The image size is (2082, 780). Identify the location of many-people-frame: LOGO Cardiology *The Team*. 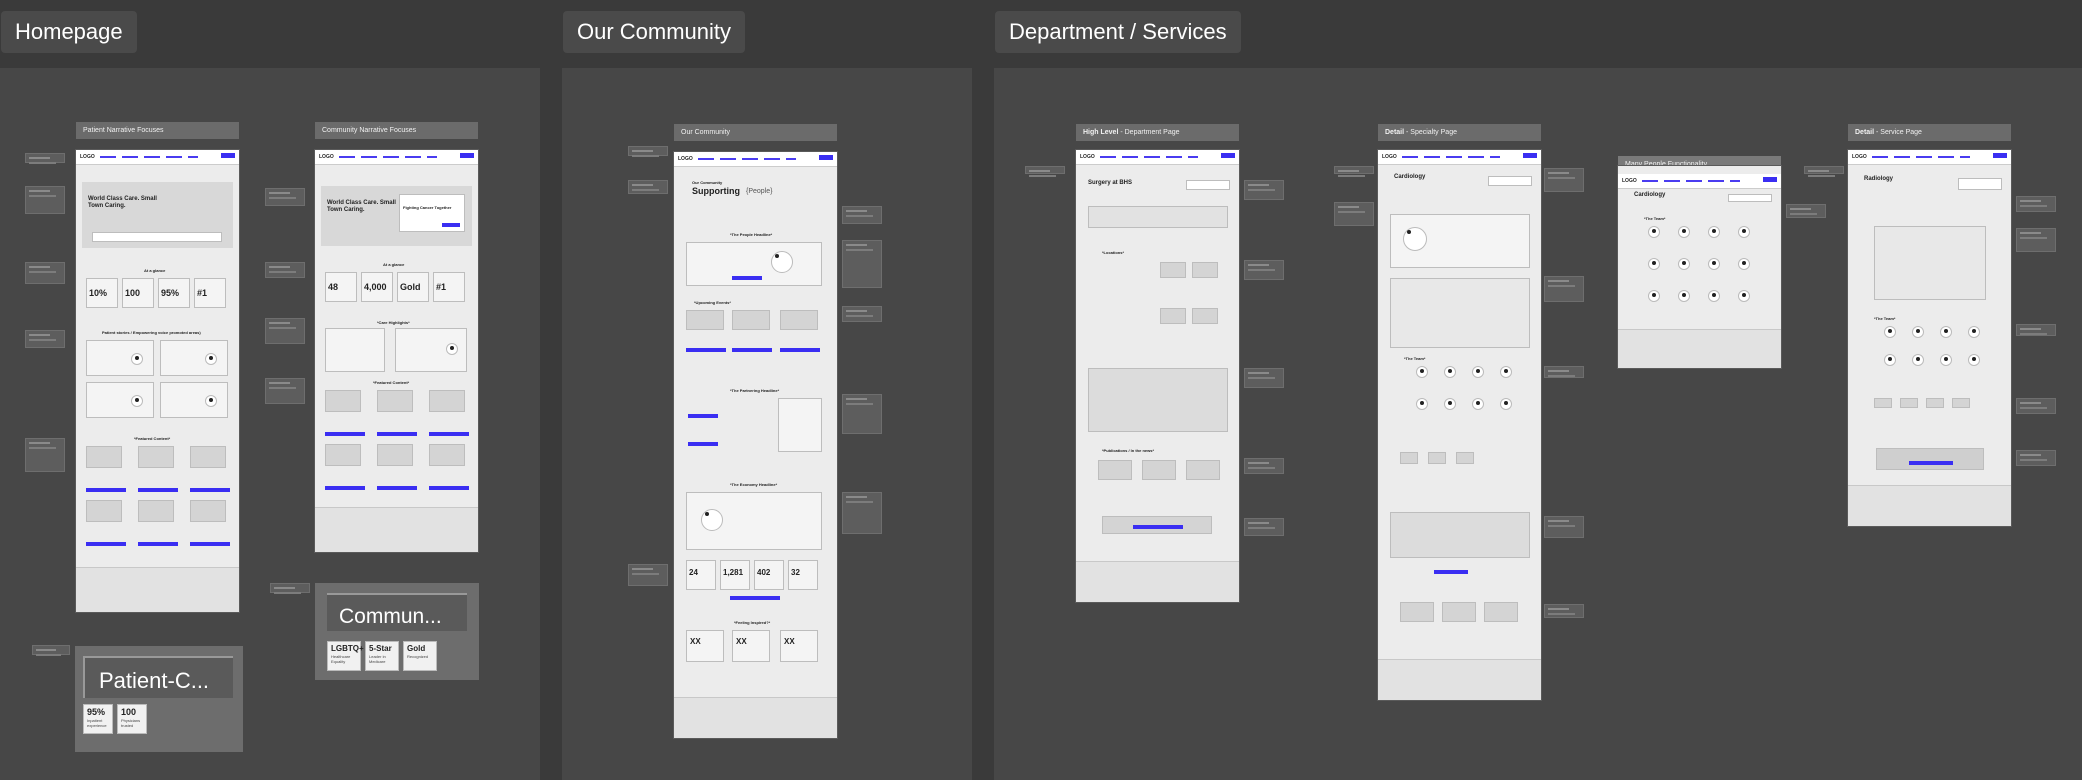
(1699, 267).